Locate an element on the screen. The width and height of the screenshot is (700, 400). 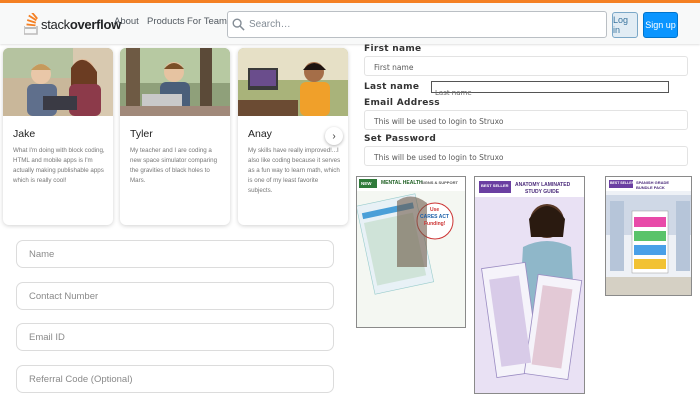
set-password-input is located at coordinates (526, 157).